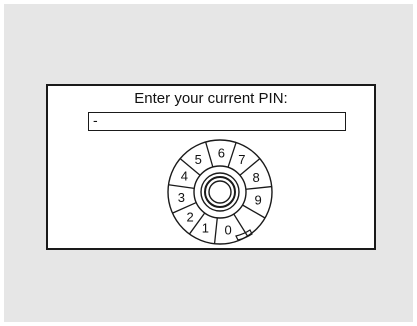 This screenshot has height=326, width=417. What do you see at coordinates (205, 228) in the screenshot?
I see `dial-digit-1: 1` at bounding box center [205, 228].